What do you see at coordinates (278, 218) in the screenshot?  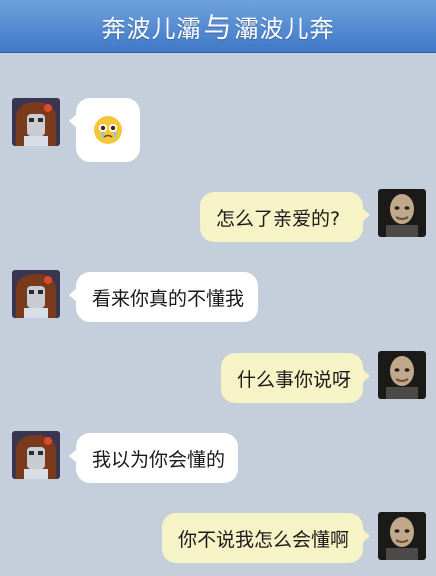 I see `message-text: 怎么了亲爱的?` at bounding box center [278, 218].